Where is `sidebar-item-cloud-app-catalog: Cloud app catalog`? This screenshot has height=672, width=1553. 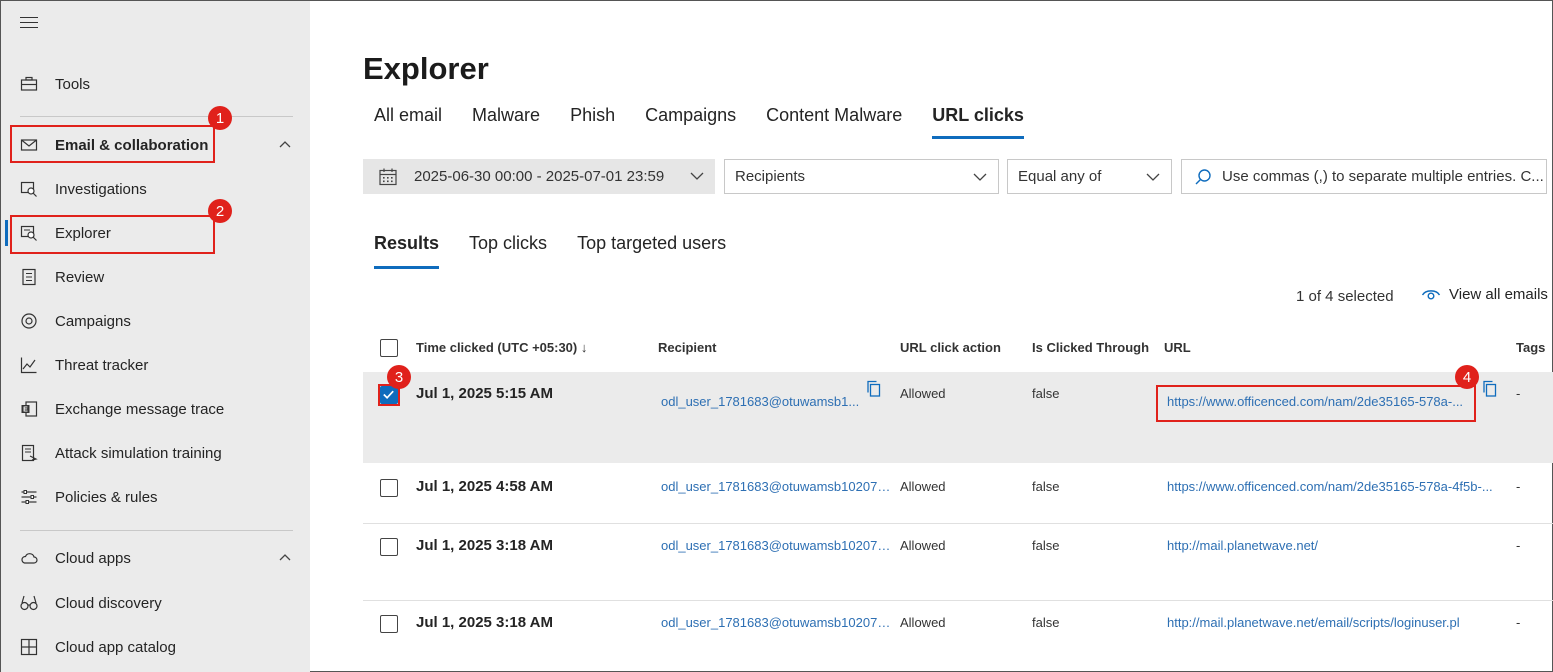 sidebar-item-cloud-app-catalog: Cloud app catalog is located at coordinates (155, 647).